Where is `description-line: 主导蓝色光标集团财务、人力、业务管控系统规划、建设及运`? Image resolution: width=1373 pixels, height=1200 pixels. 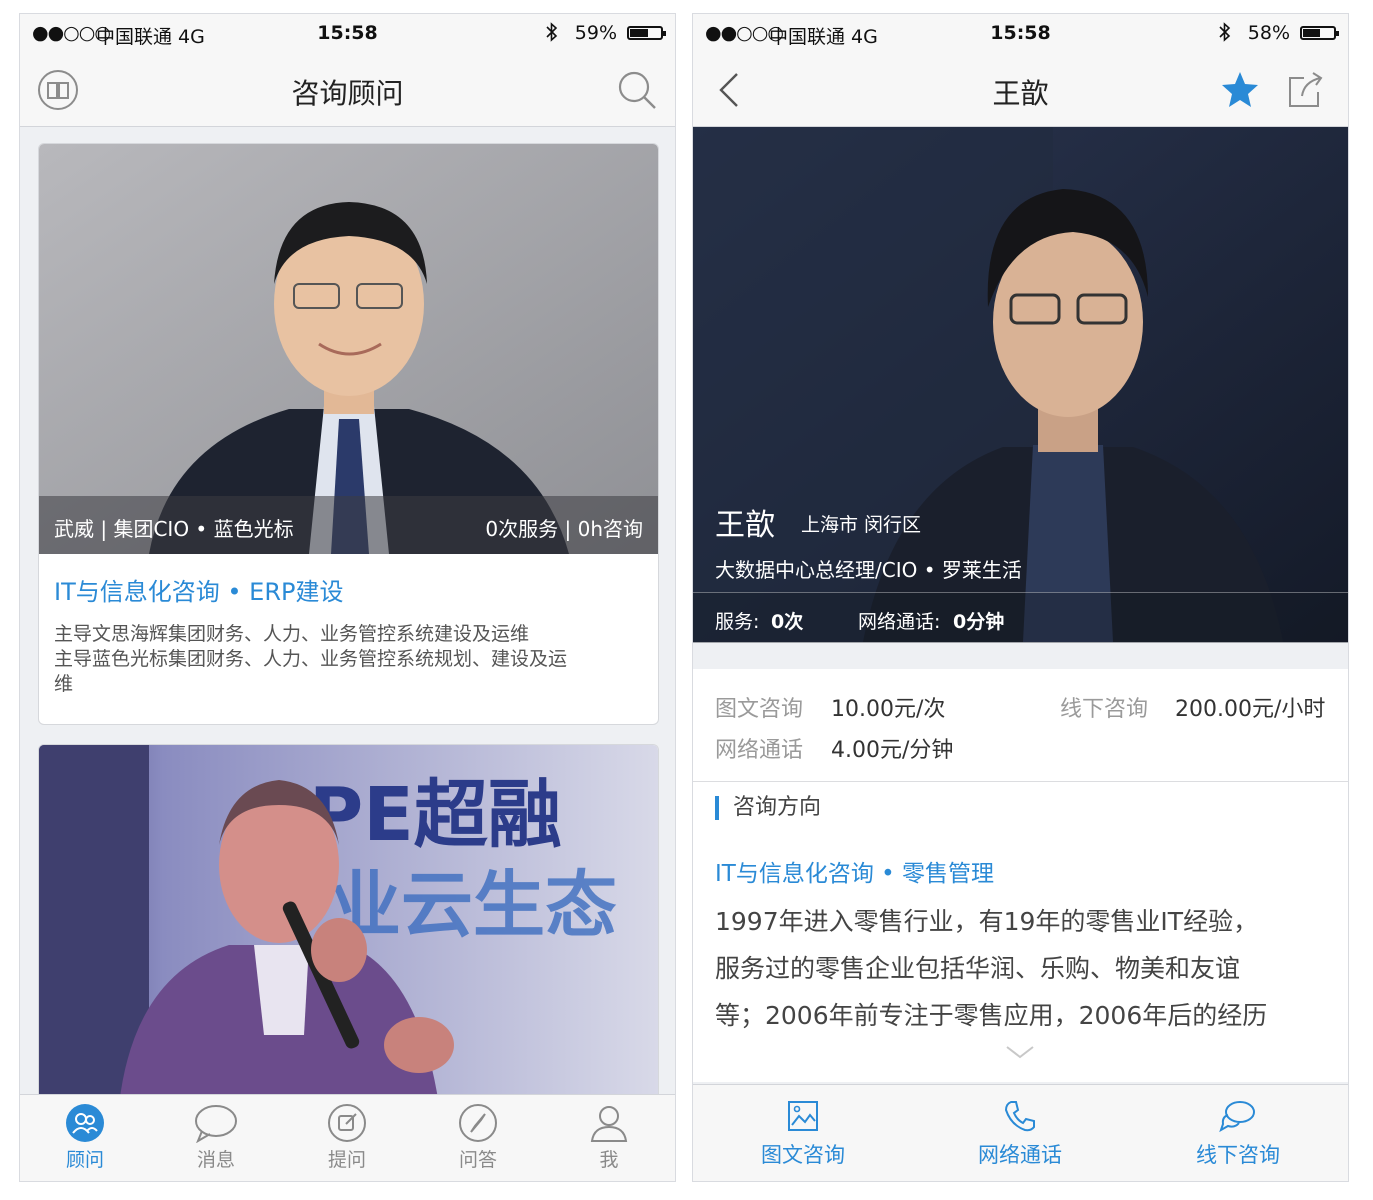
description-line: 主导蓝色光标集团财务、人力、业务管控系统规划、建设及运 is located at coordinates (311, 659).